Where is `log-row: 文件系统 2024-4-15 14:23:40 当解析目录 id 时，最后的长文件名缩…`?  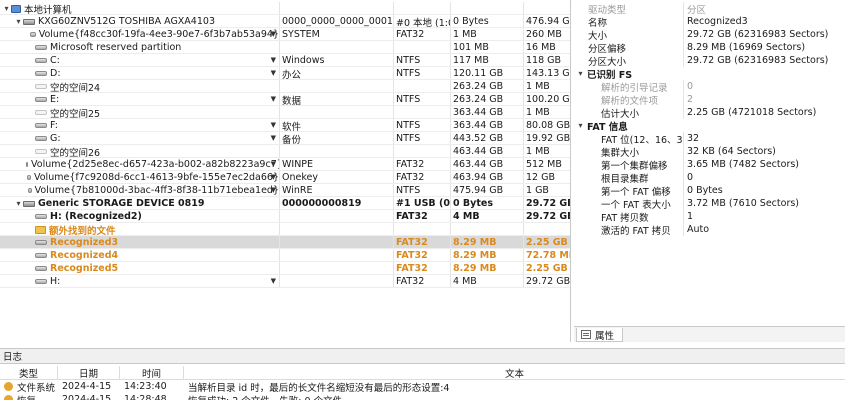
log-row: 文件系统 2024-4-15 14:23:40 当解析目录 id 时，最后的长文件名缩… is located at coordinates (422, 386).